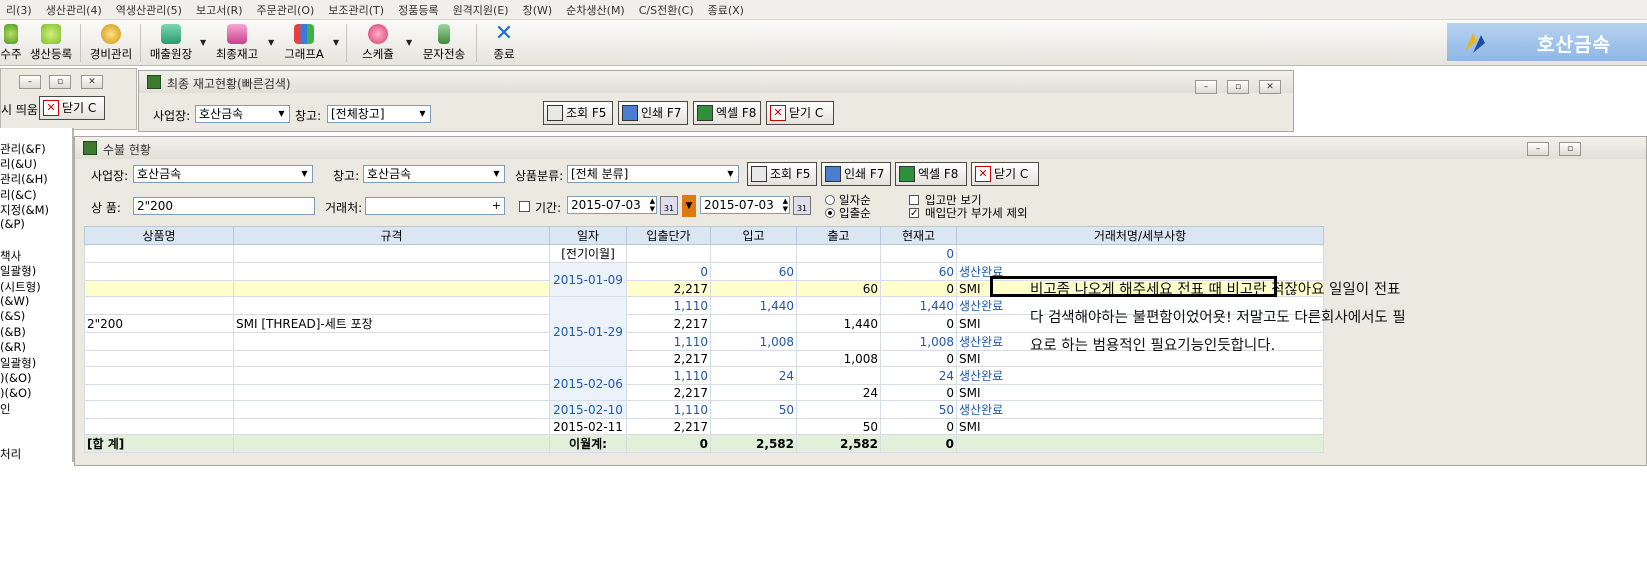  I want to click on toolbar-sms-button: 문자전송, so click(444, 43).